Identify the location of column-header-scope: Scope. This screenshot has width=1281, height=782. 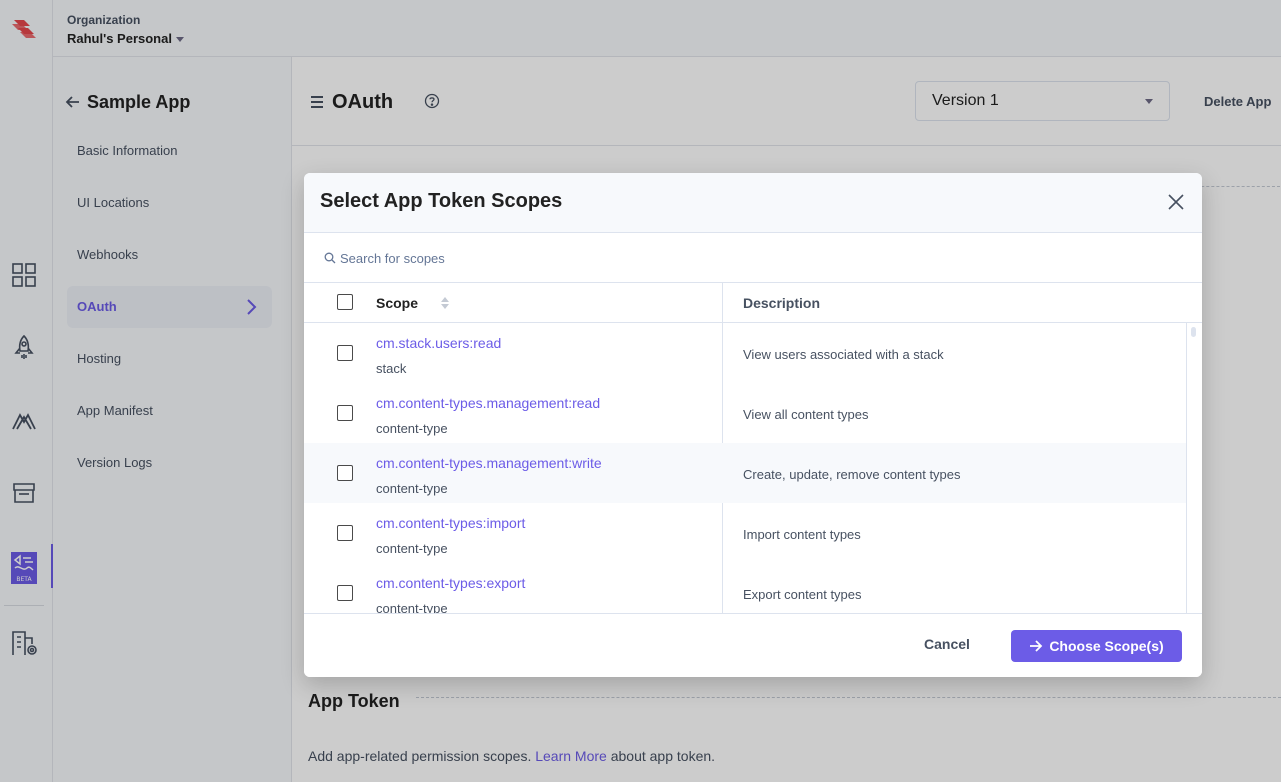
(397, 303).